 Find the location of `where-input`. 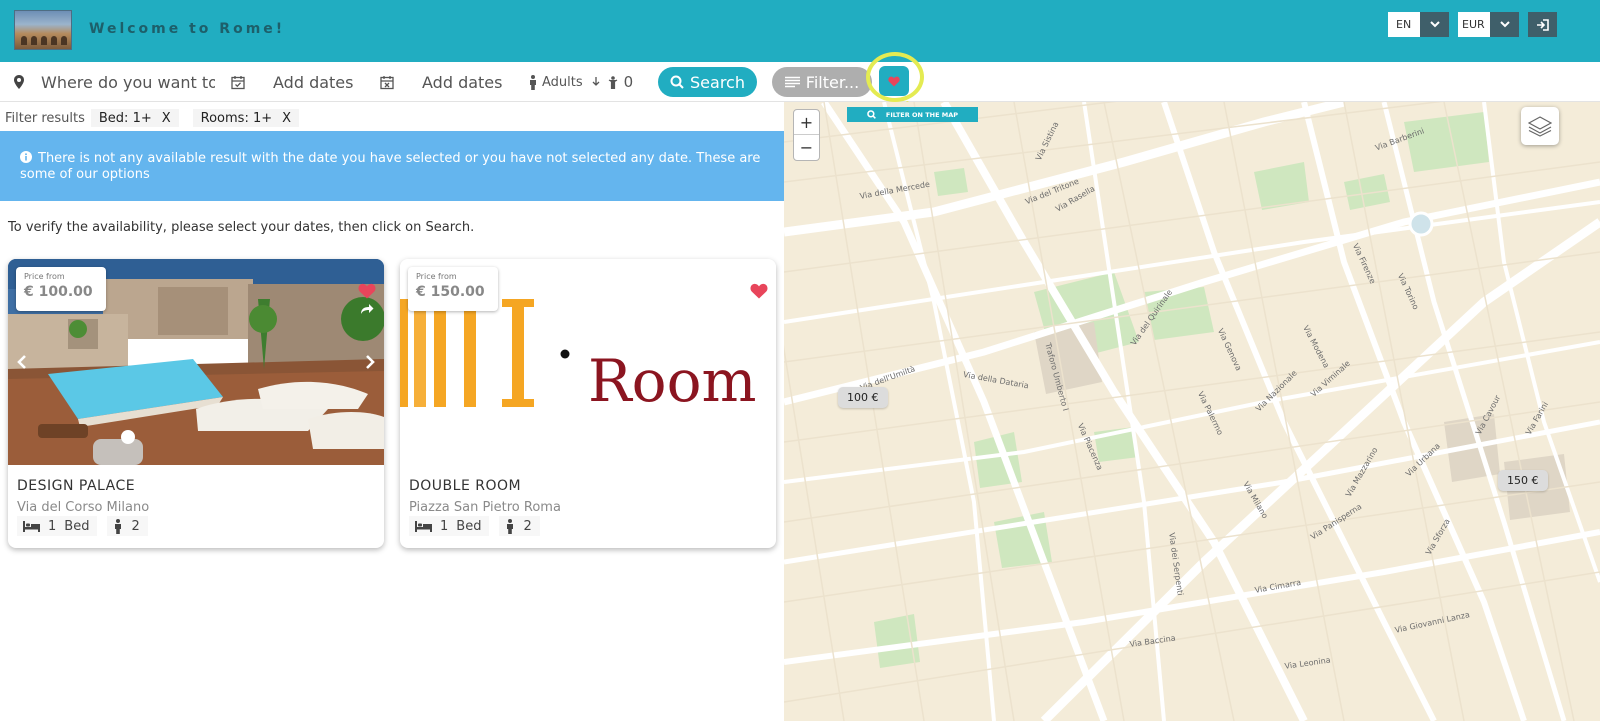

where-input is located at coordinates (128, 82).